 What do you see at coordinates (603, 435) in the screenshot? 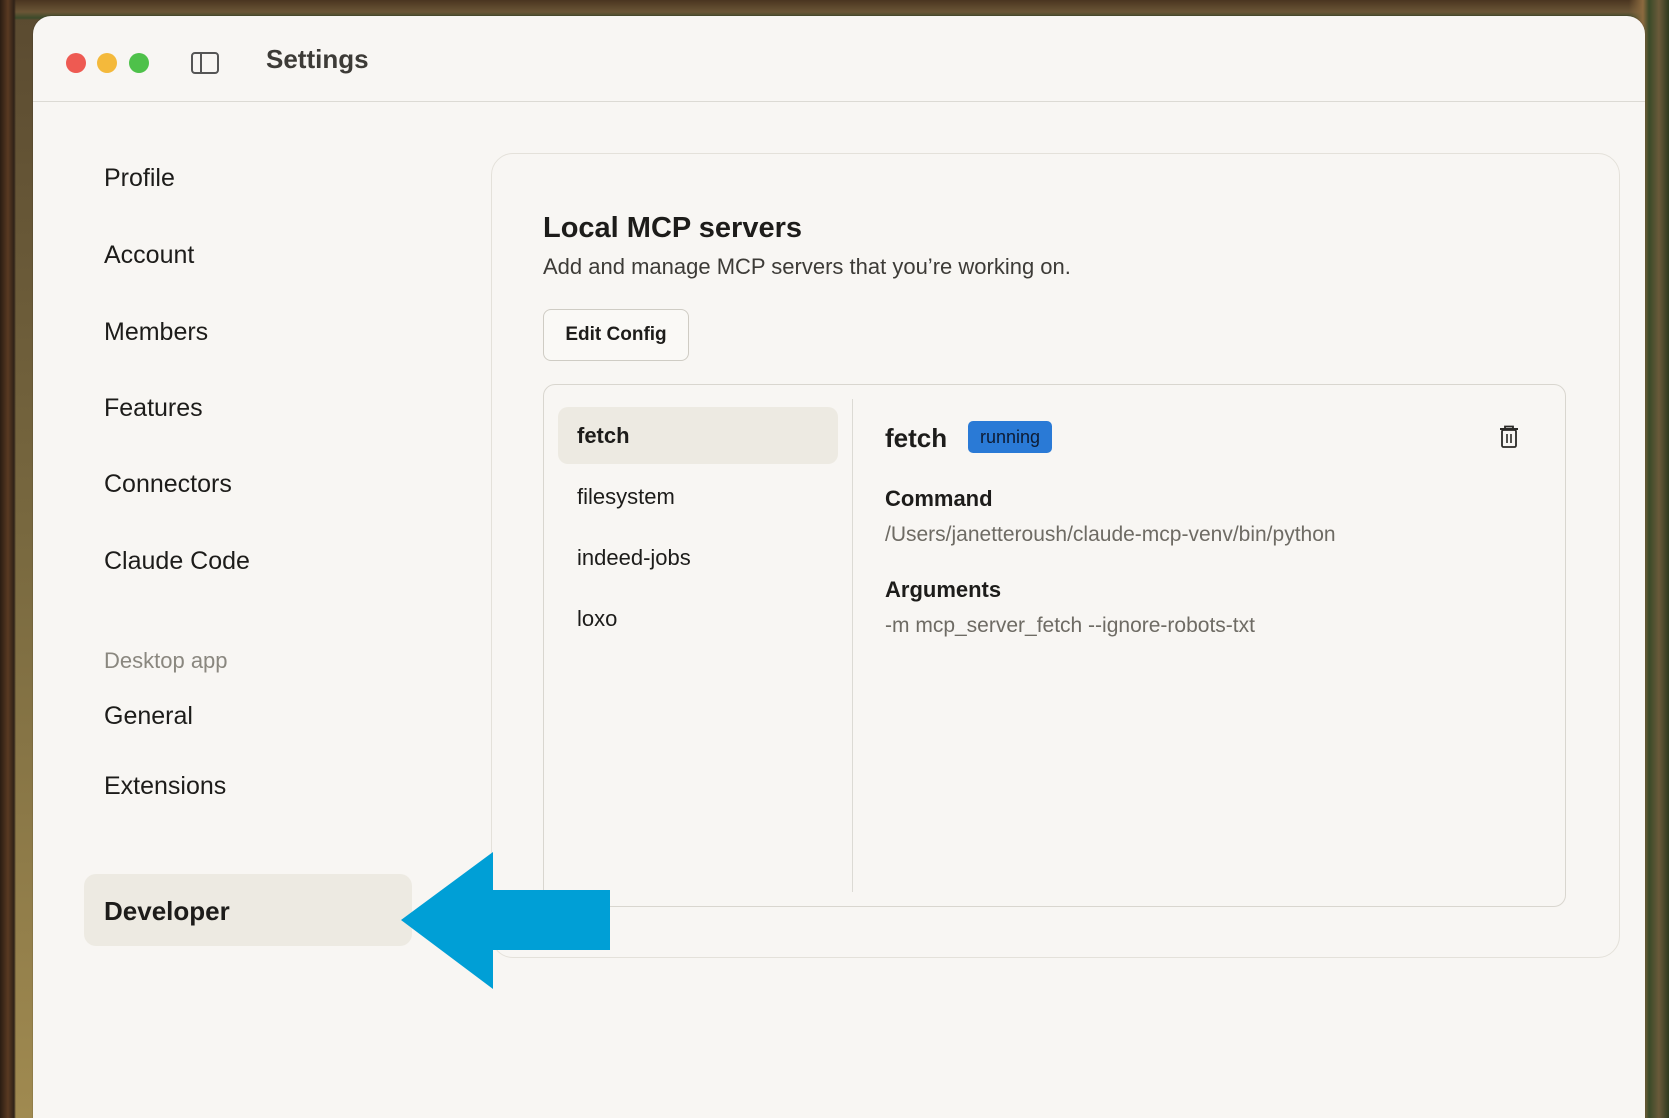
I see `server-item-label: fetch` at bounding box center [603, 435].